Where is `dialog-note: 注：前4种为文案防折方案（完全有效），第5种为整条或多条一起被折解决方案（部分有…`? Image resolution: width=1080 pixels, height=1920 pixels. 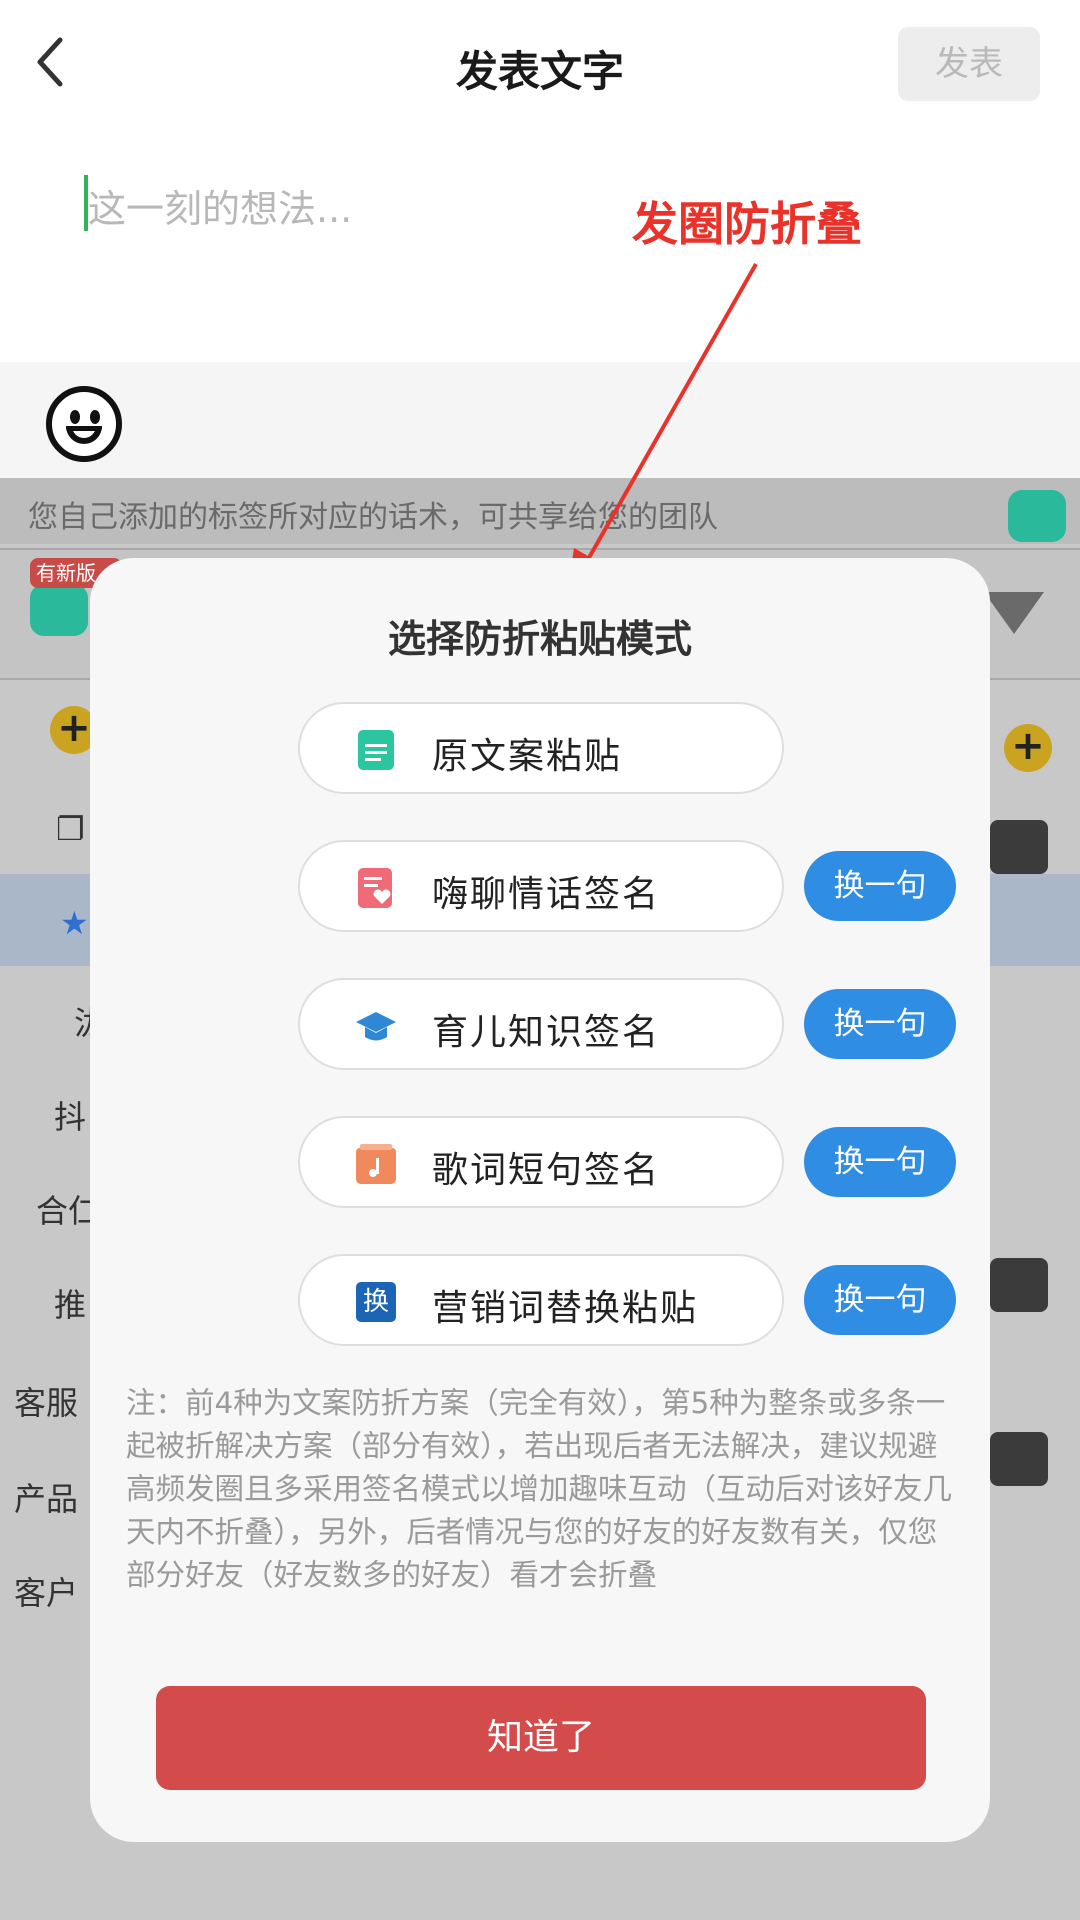 dialog-note: 注：前4种为文案防折方案（完全有效），第5种为整条或多条一起被折解决方案（部分有… is located at coordinates (539, 1489).